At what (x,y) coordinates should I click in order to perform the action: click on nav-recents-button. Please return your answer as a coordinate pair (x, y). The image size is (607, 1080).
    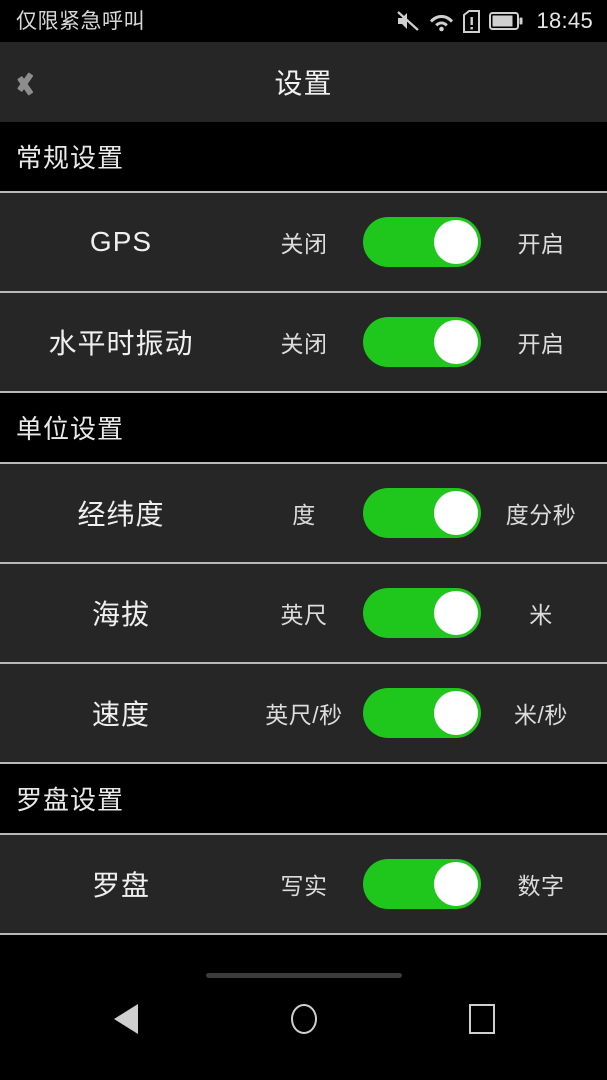
    Looking at the image, I should click on (482, 1019).